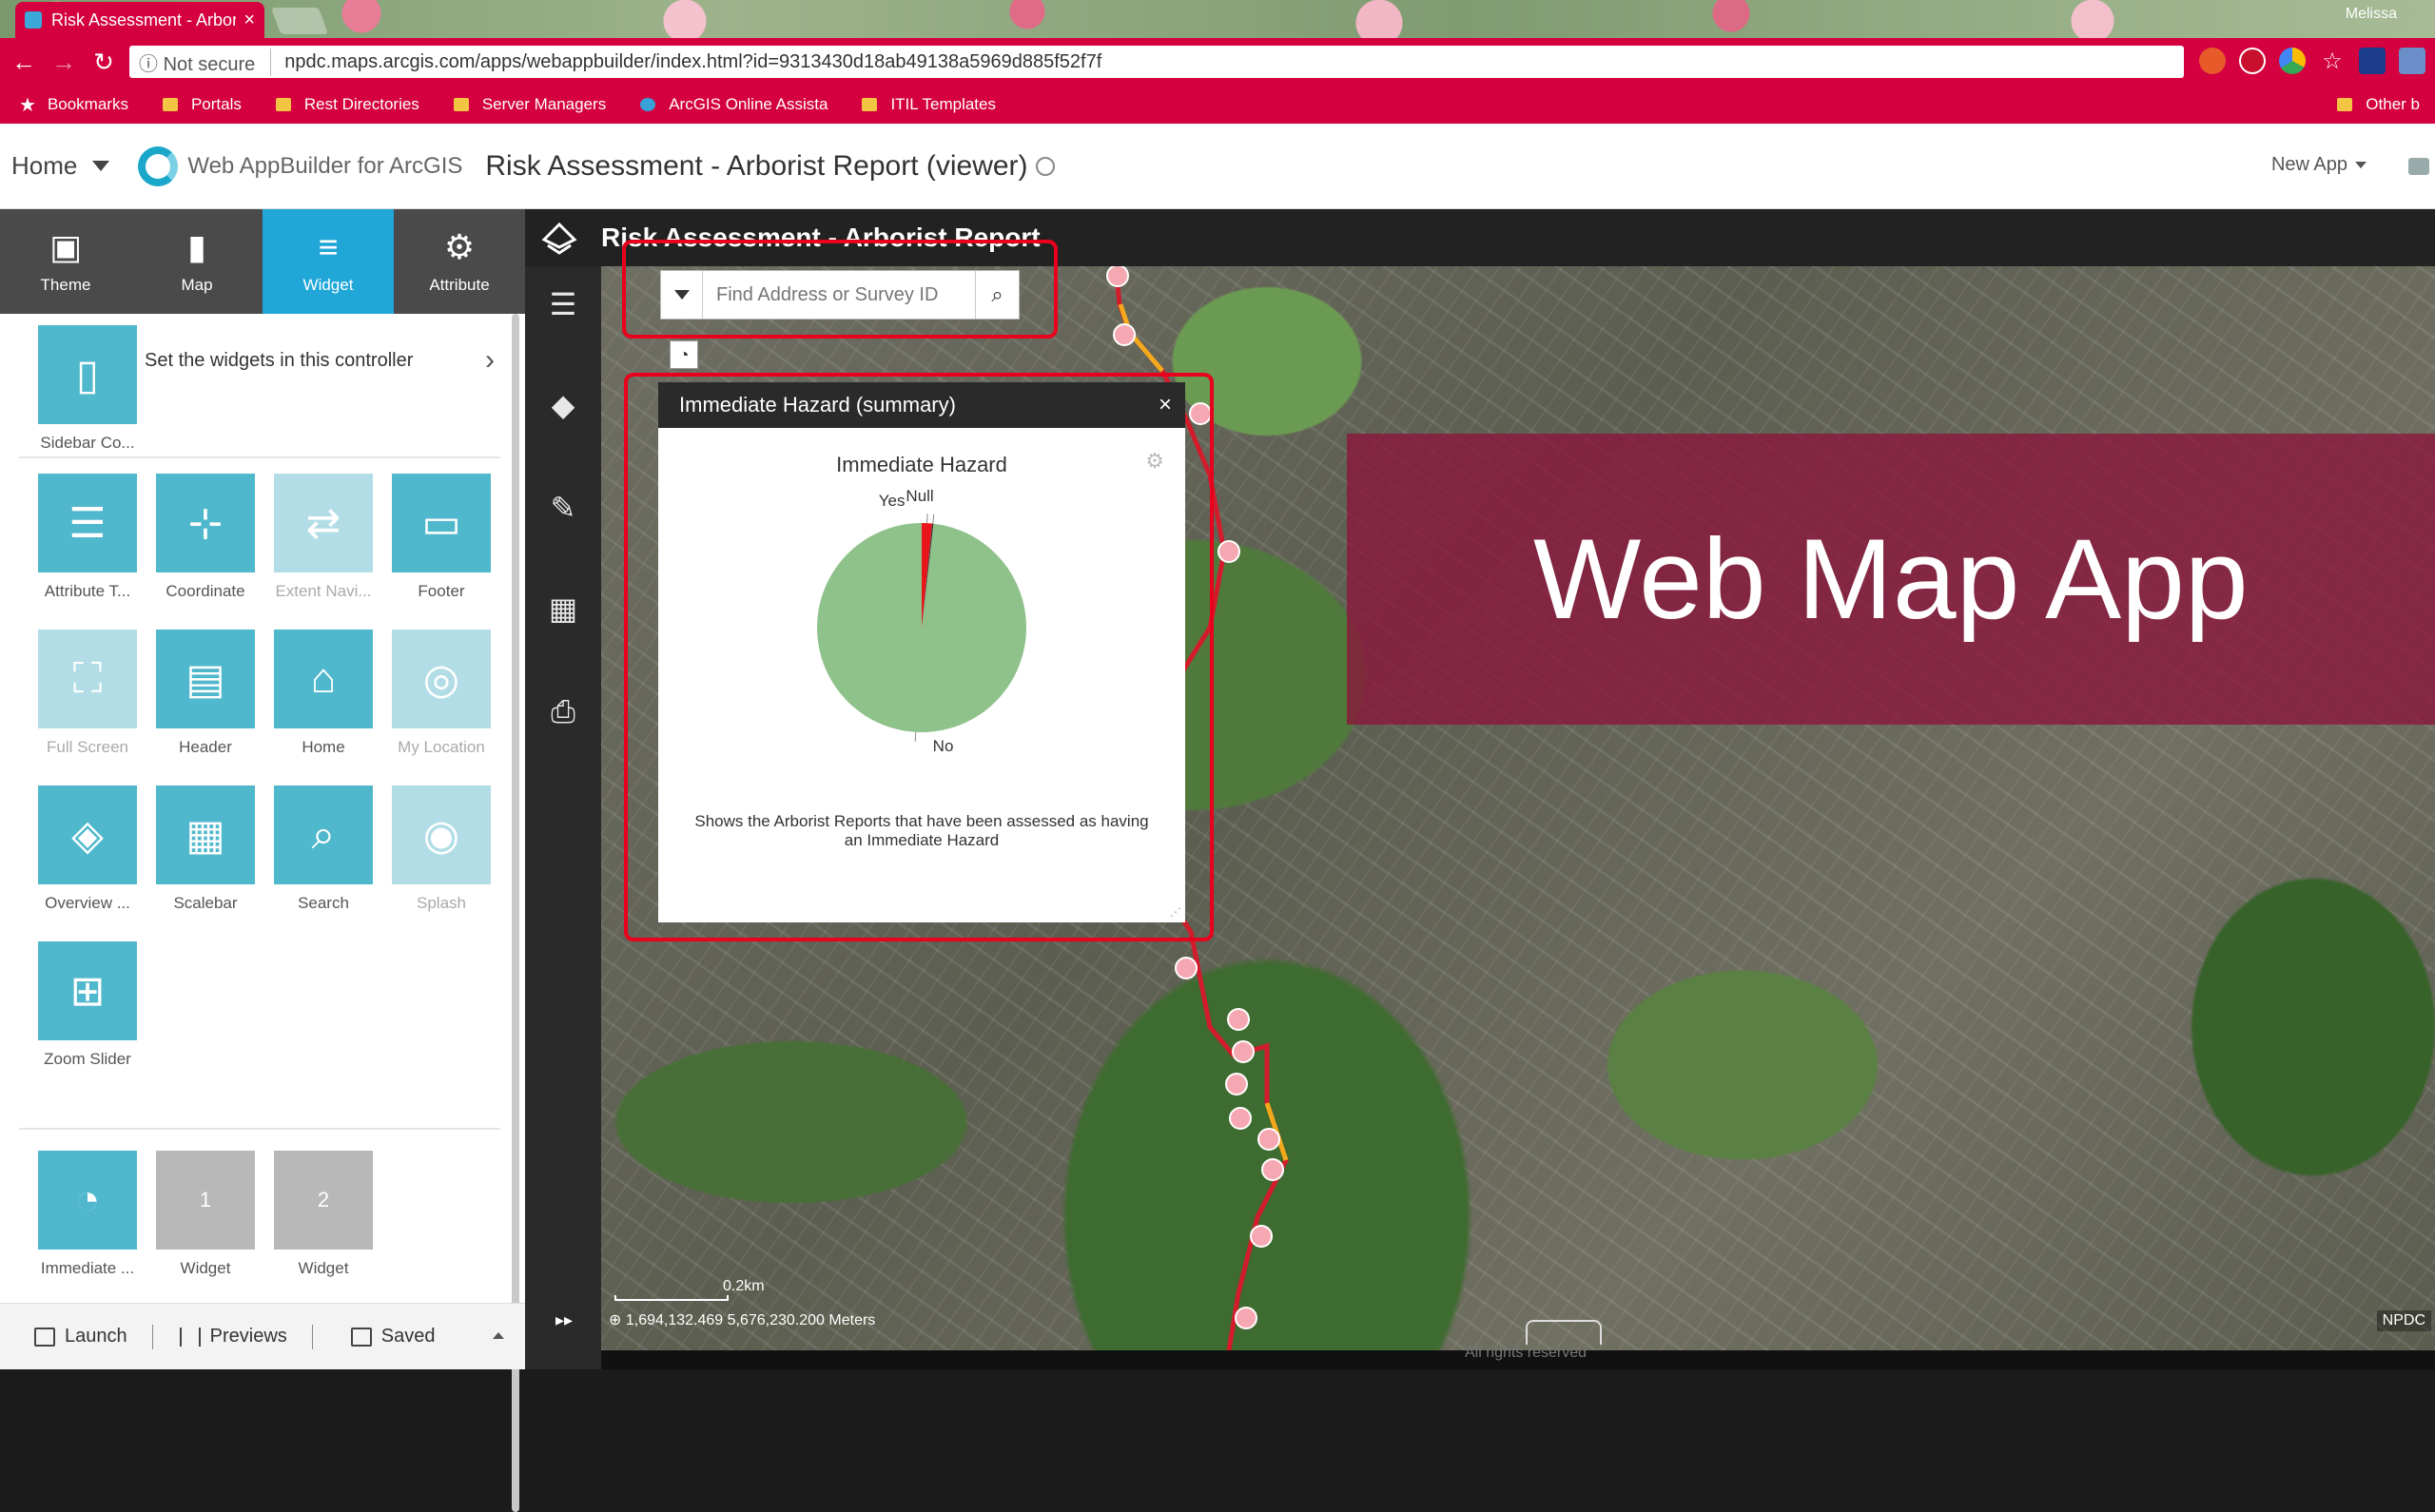  I want to click on widget-label: Splash, so click(441, 903).